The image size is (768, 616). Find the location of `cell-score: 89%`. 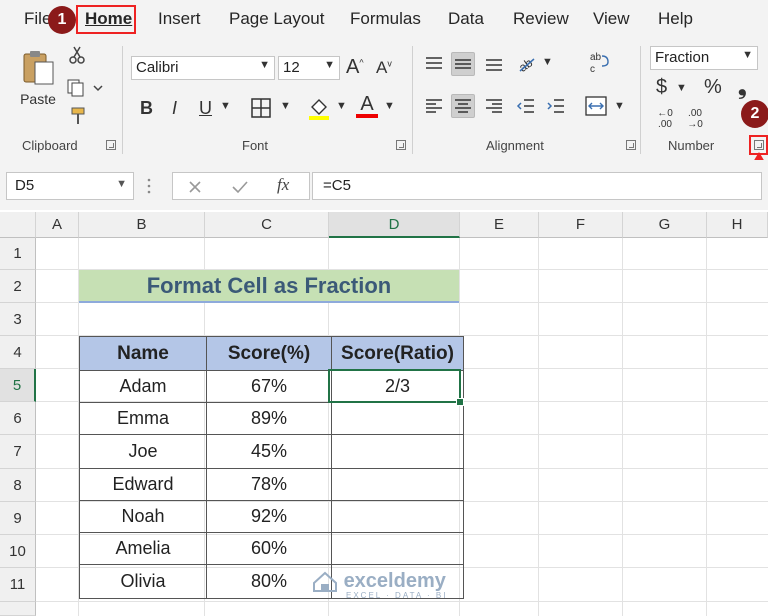

cell-score: 89% is located at coordinates (269, 418).